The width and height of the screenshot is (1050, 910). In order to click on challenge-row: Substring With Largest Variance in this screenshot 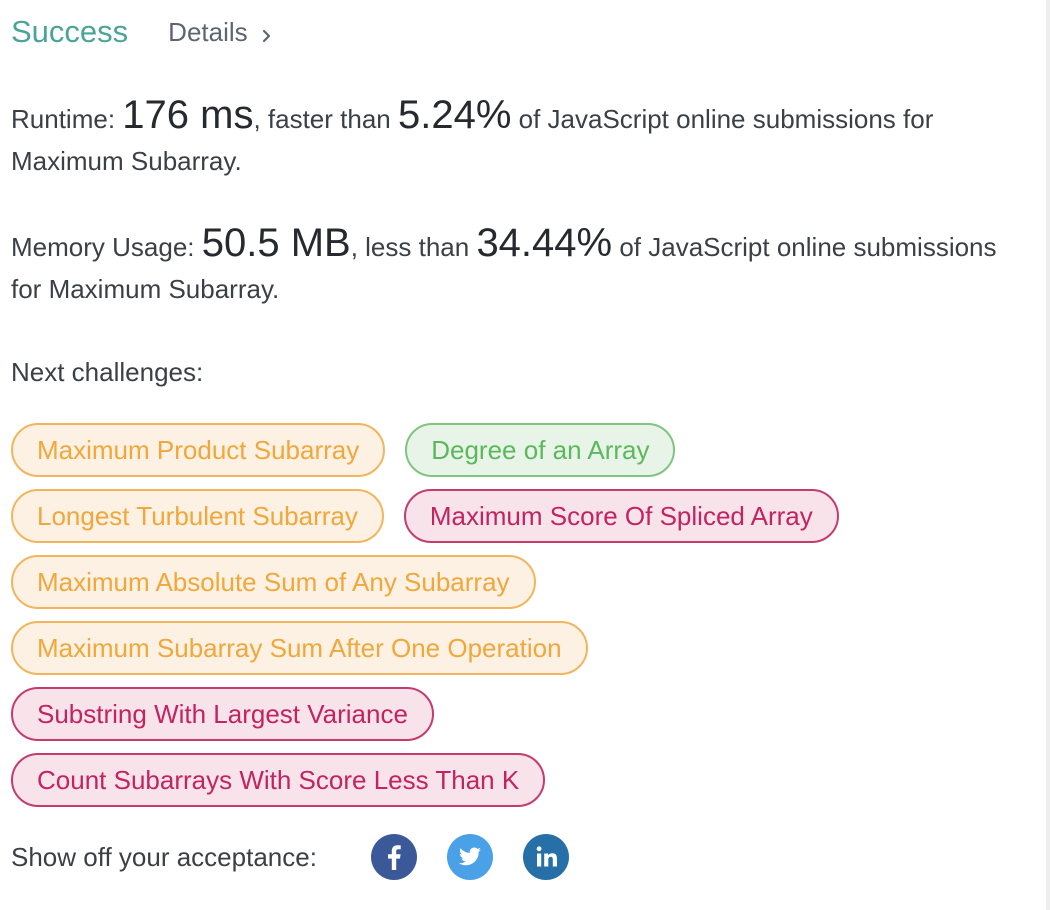, I will do `click(521, 714)`.